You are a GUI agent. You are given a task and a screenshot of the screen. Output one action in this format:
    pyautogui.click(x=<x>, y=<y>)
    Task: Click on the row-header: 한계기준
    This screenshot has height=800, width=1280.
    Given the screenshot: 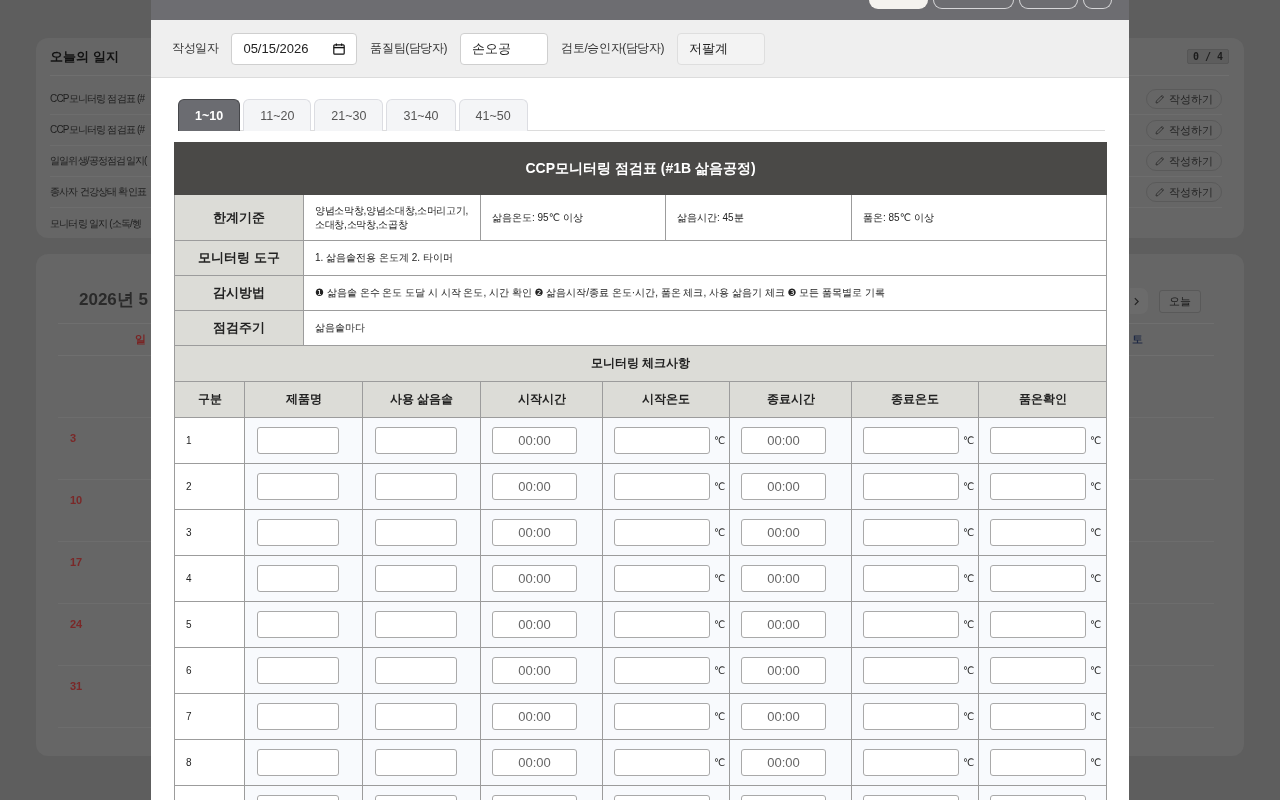 What is the action you would take?
    pyautogui.click(x=239, y=217)
    